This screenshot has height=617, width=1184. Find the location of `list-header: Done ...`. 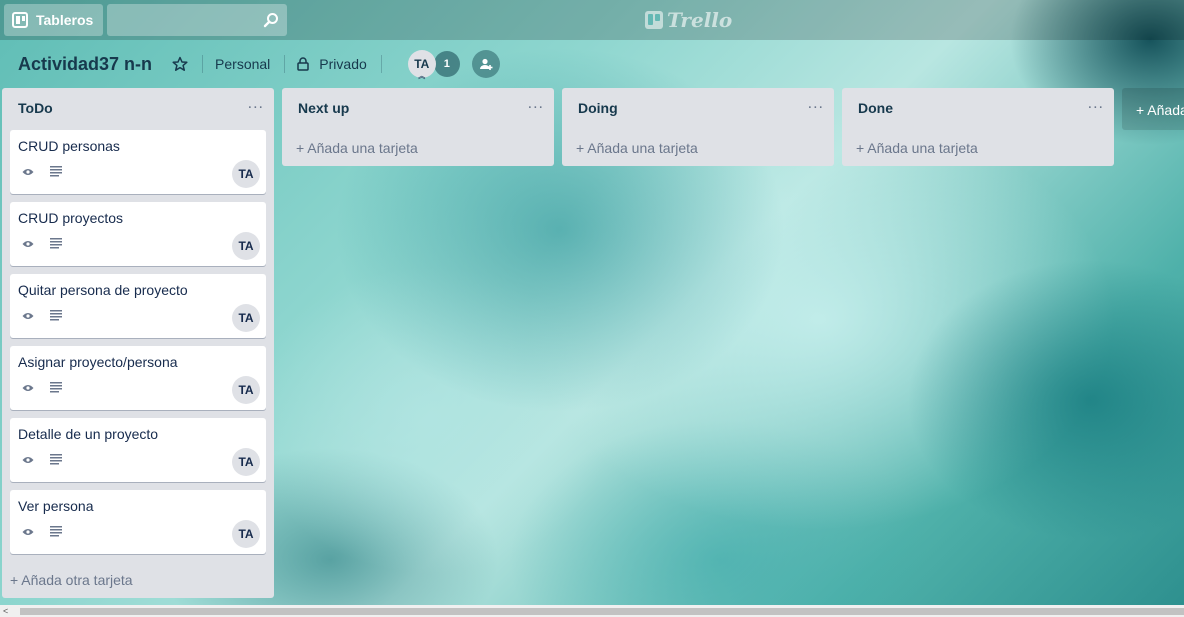

list-header: Done ... is located at coordinates (978, 108).